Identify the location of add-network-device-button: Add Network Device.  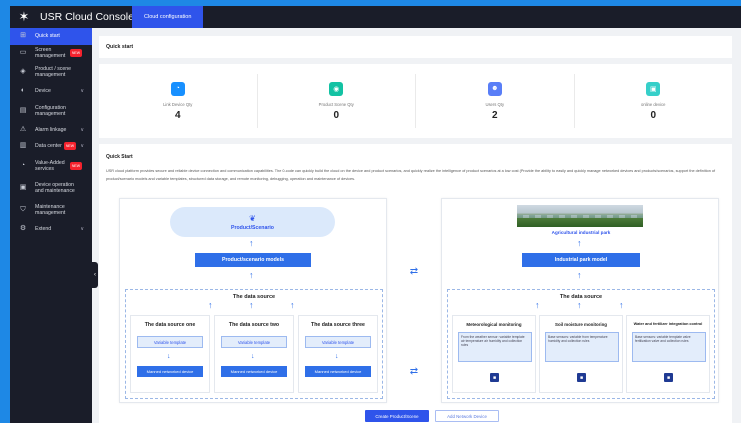
(467, 416).